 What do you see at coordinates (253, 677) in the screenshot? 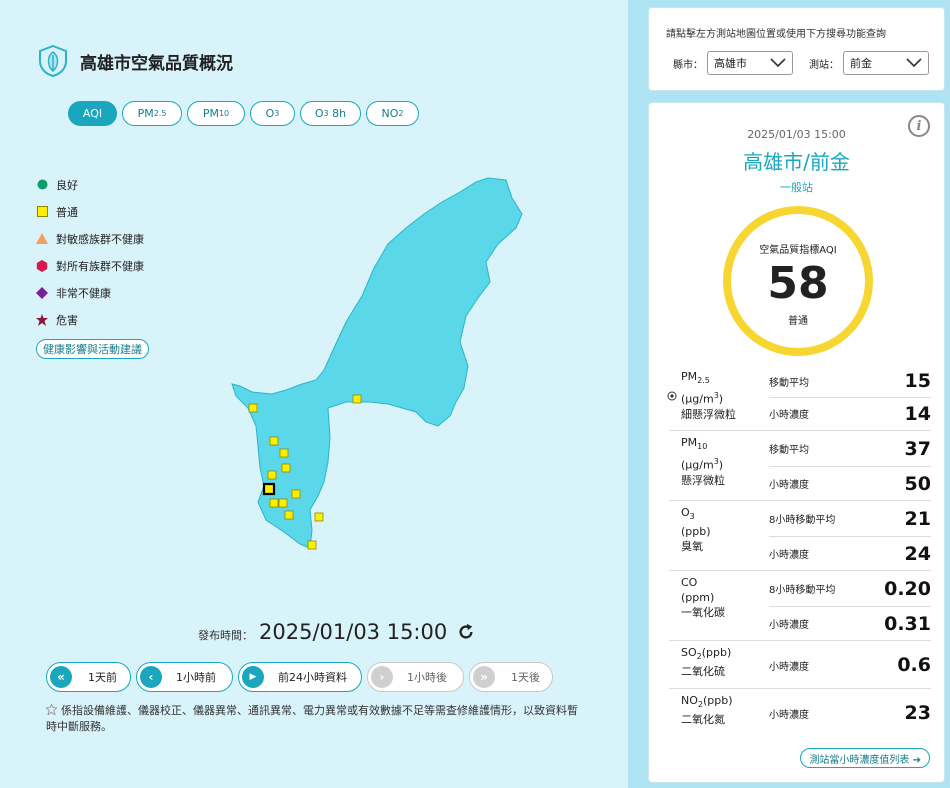
I see `play-icon: ▶` at bounding box center [253, 677].